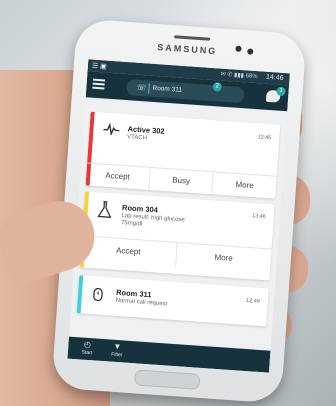 This screenshot has height=406, width=336. I want to click on speaker, so click(192, 38).